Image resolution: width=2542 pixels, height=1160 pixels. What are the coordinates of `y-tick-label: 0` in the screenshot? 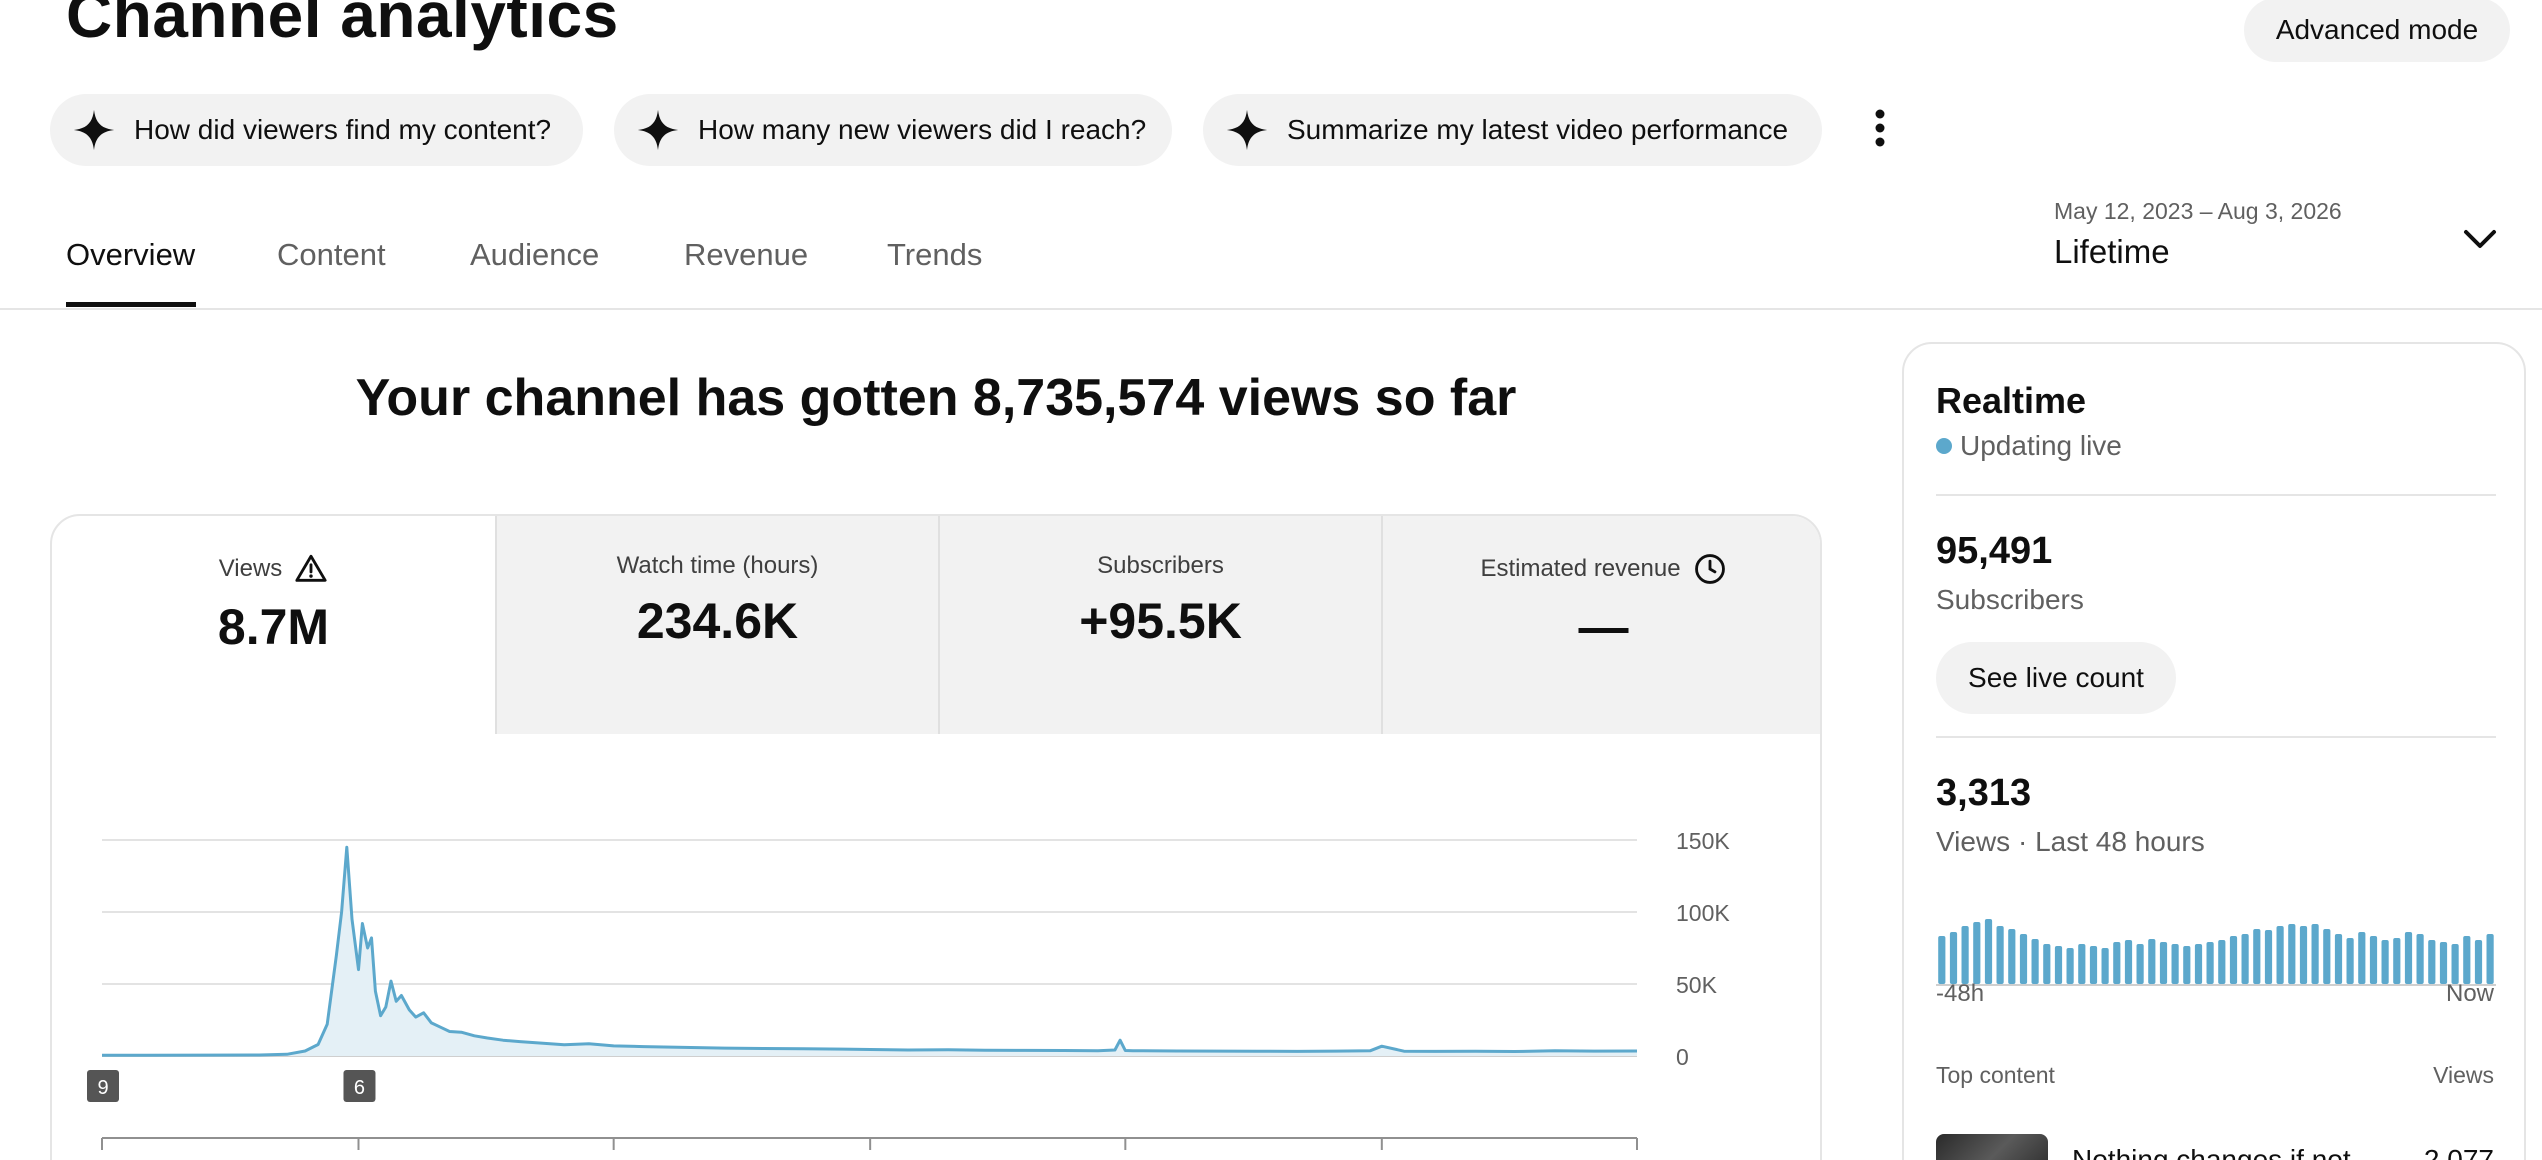 It's located at (1682, 1057).